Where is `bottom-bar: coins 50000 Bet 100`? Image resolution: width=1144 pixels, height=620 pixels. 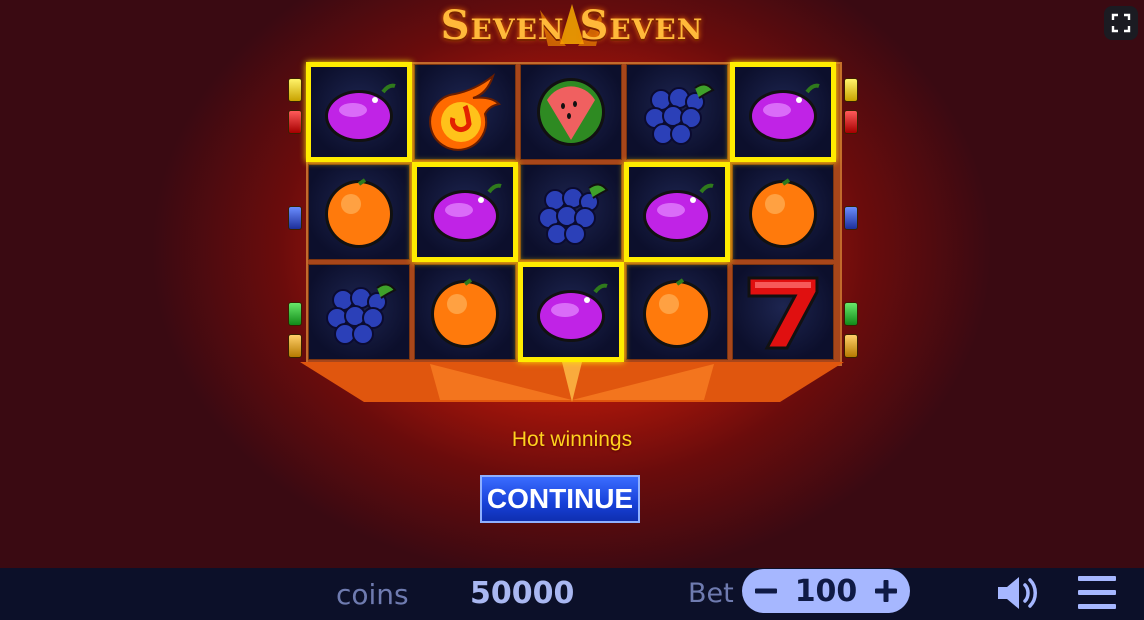 bottom-bar: coins 50000 Bet 100 is located at coordinates (572, 594).